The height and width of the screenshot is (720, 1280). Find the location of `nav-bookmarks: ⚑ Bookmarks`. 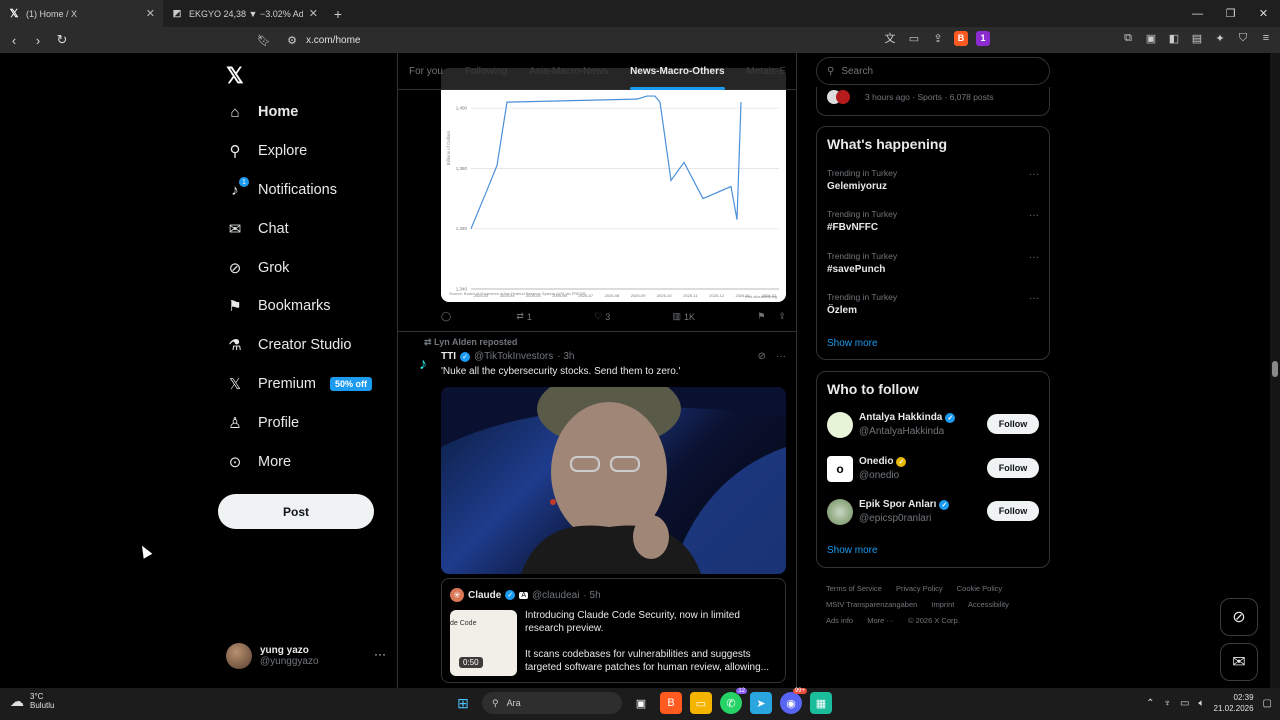

nav-bookmarks: ⚑ Bookmarks is located at coordinates (278, 306).